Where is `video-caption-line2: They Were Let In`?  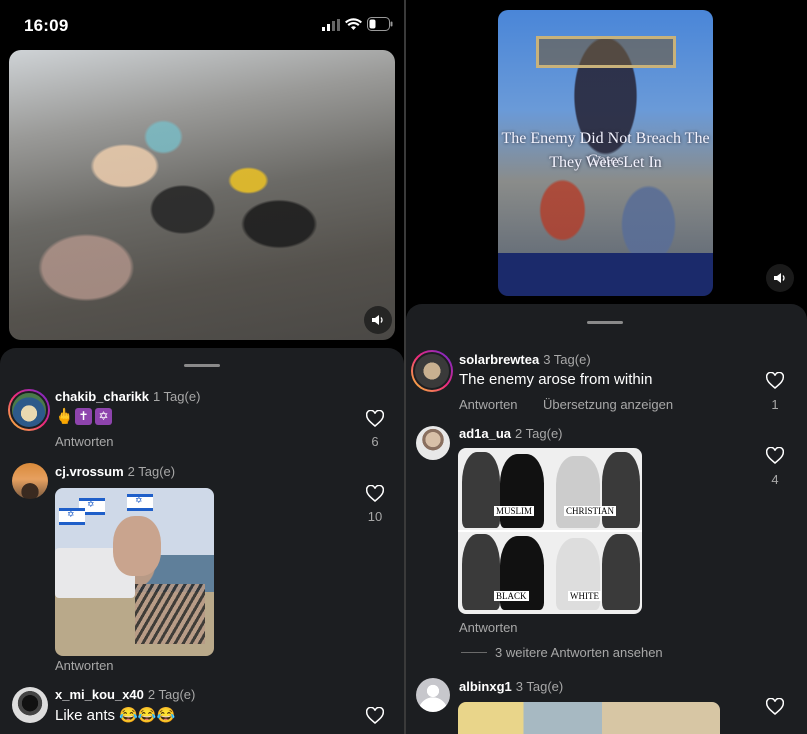 video-caption-line2: They Were Let In is located at coordinates (605, 162).